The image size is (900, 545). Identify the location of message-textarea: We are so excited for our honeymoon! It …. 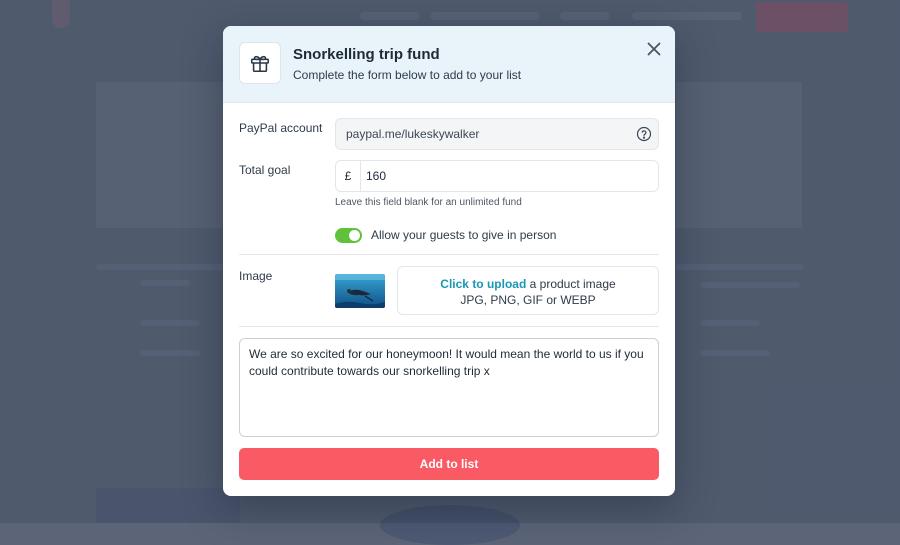
(449, 388).